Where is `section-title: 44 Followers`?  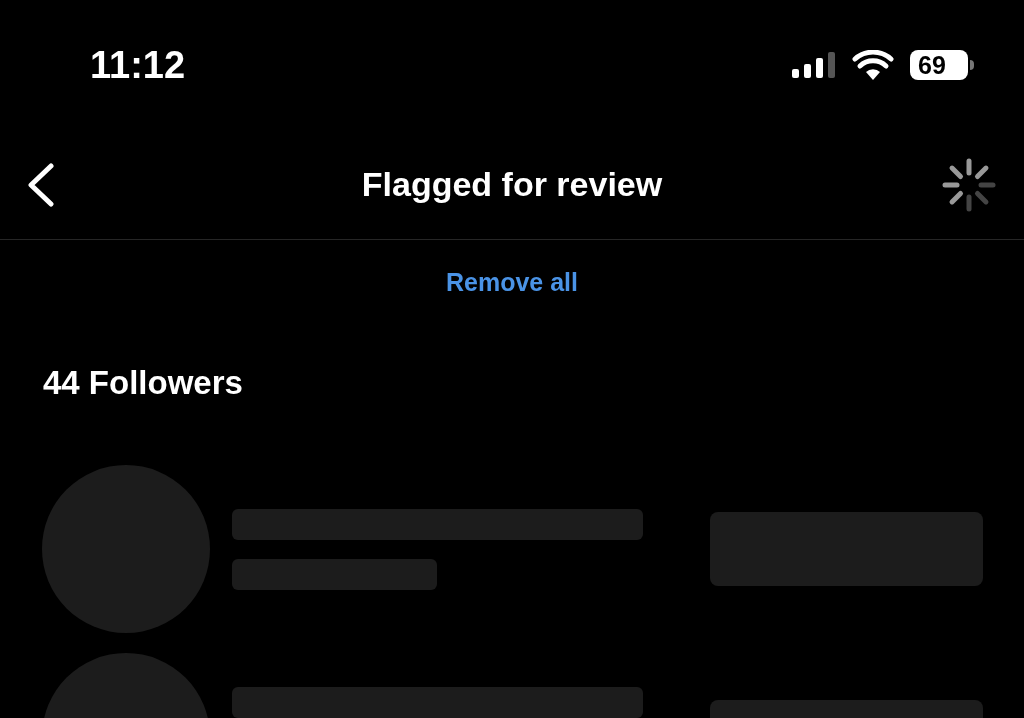
section-title: 44 Followers is located at coordinates (143, 382).